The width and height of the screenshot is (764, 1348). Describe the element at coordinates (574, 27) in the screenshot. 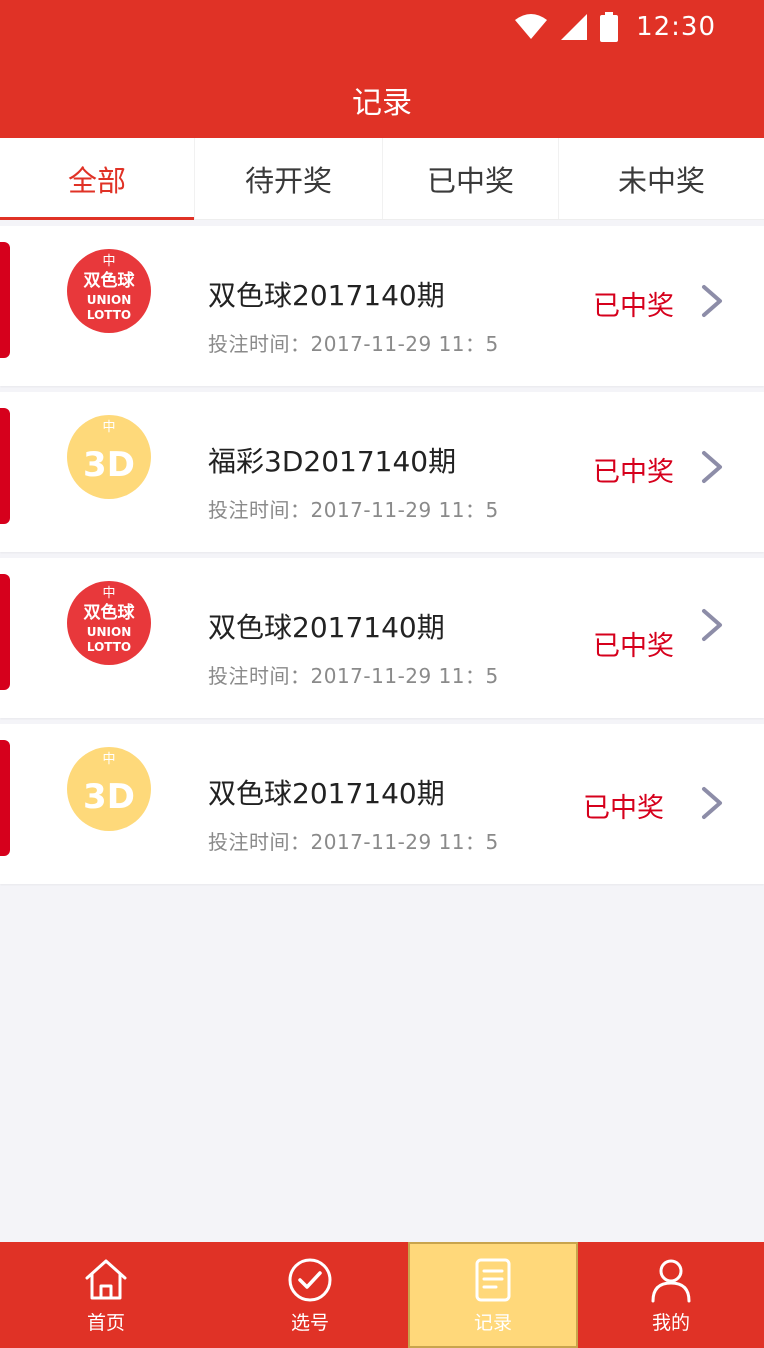

I see `signal-icon` at that location.